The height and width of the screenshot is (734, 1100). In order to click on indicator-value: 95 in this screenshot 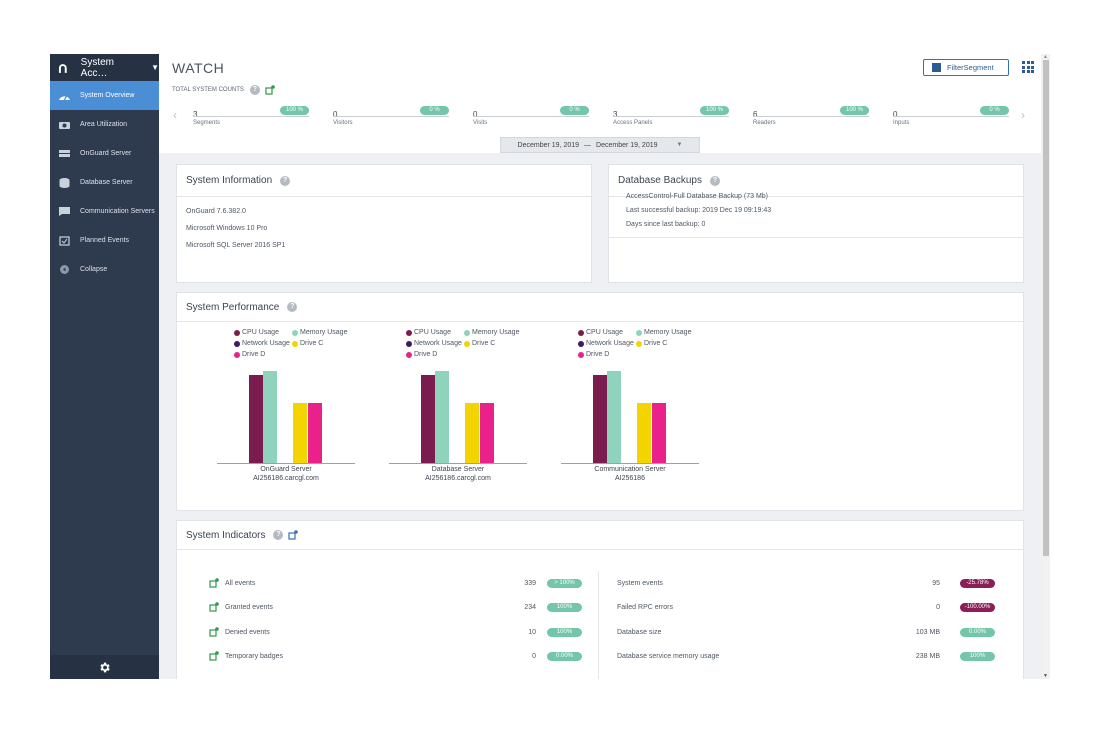, I will do `click(936, 583)`.